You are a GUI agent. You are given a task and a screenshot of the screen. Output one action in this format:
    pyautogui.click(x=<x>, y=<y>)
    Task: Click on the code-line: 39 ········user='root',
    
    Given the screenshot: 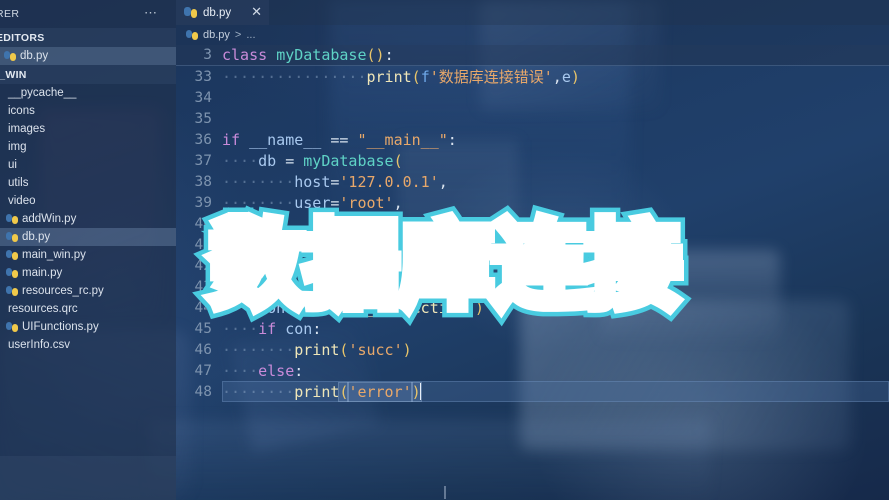 What is the action you would take?
    pyautogui.click(x=532, y=202)
    